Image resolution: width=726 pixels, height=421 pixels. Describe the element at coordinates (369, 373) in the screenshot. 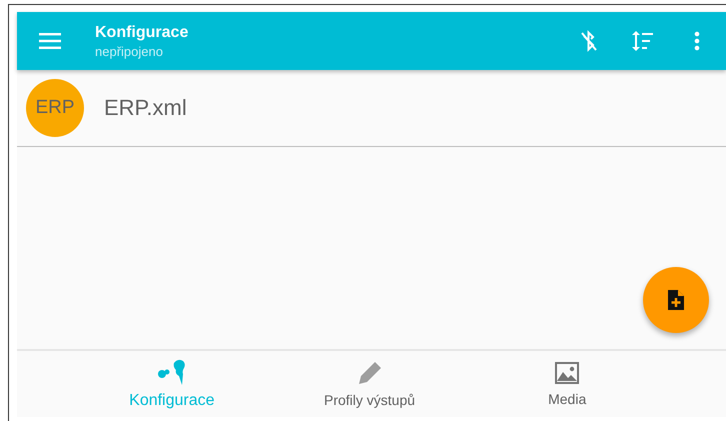

I see `pencil-icon` at that location.